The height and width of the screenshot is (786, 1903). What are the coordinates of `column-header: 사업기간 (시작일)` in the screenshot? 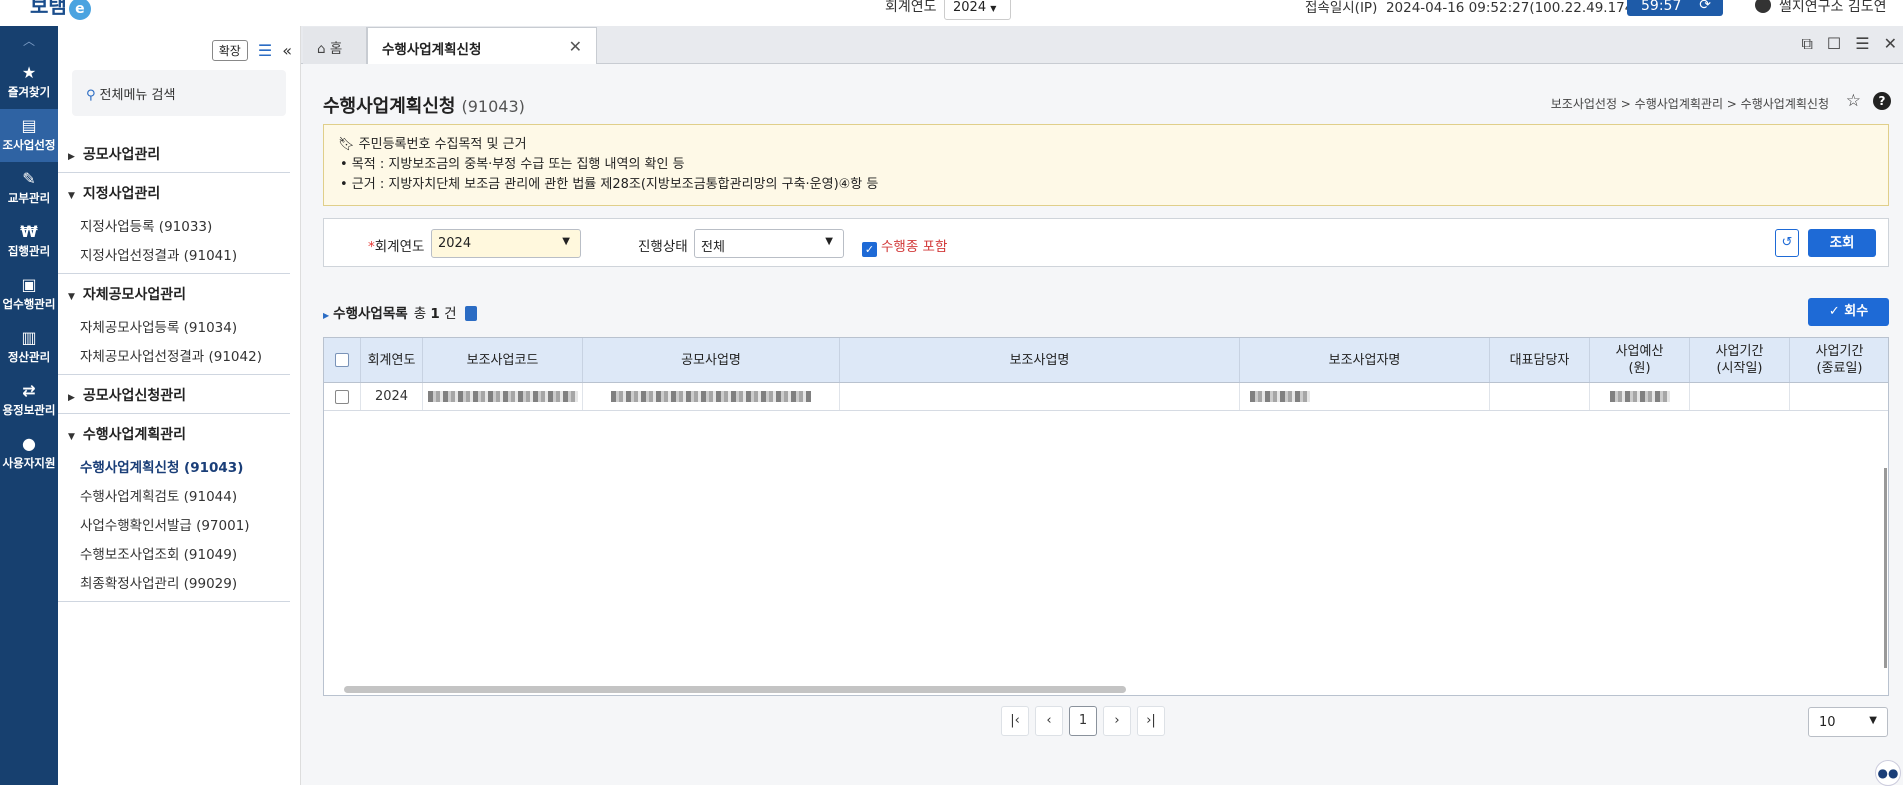 It's located at (1740, 360).